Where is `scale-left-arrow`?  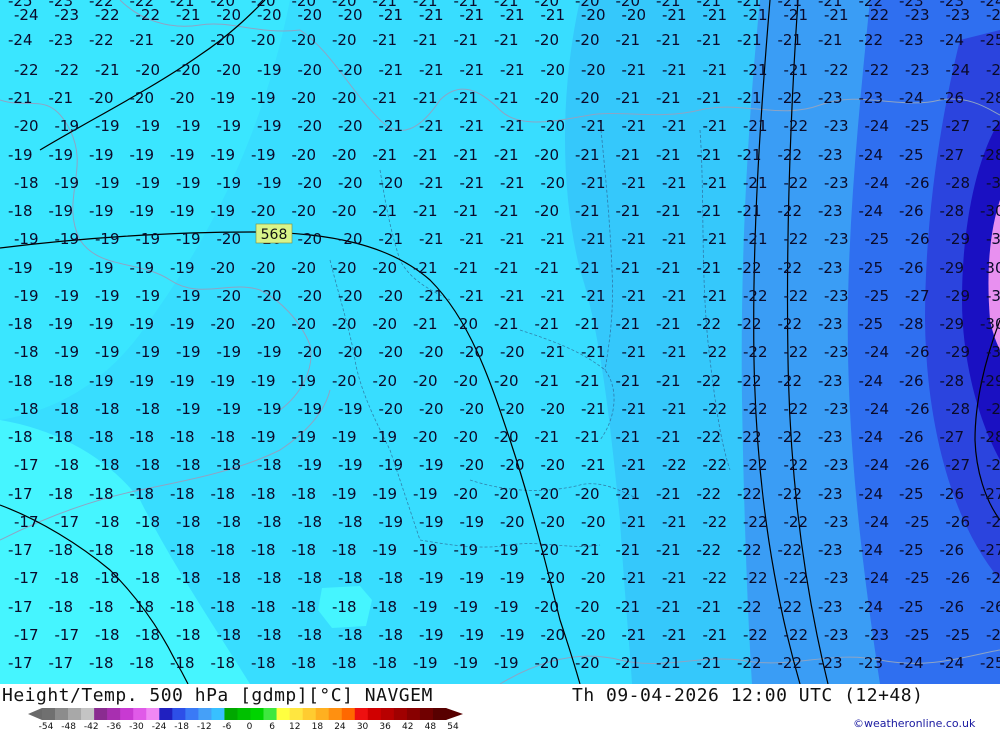
scale-left-arrow is located at coordinates (35, 714).